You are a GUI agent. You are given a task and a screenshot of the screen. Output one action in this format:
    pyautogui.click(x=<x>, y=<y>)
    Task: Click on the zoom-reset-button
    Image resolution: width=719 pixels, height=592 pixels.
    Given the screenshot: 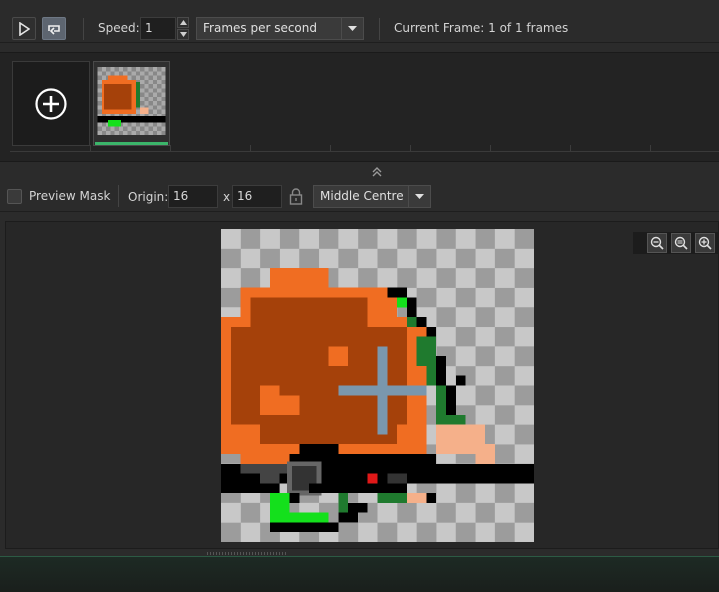 What is the action you would take?
    pyautogui.click(x=681, y=243)
    